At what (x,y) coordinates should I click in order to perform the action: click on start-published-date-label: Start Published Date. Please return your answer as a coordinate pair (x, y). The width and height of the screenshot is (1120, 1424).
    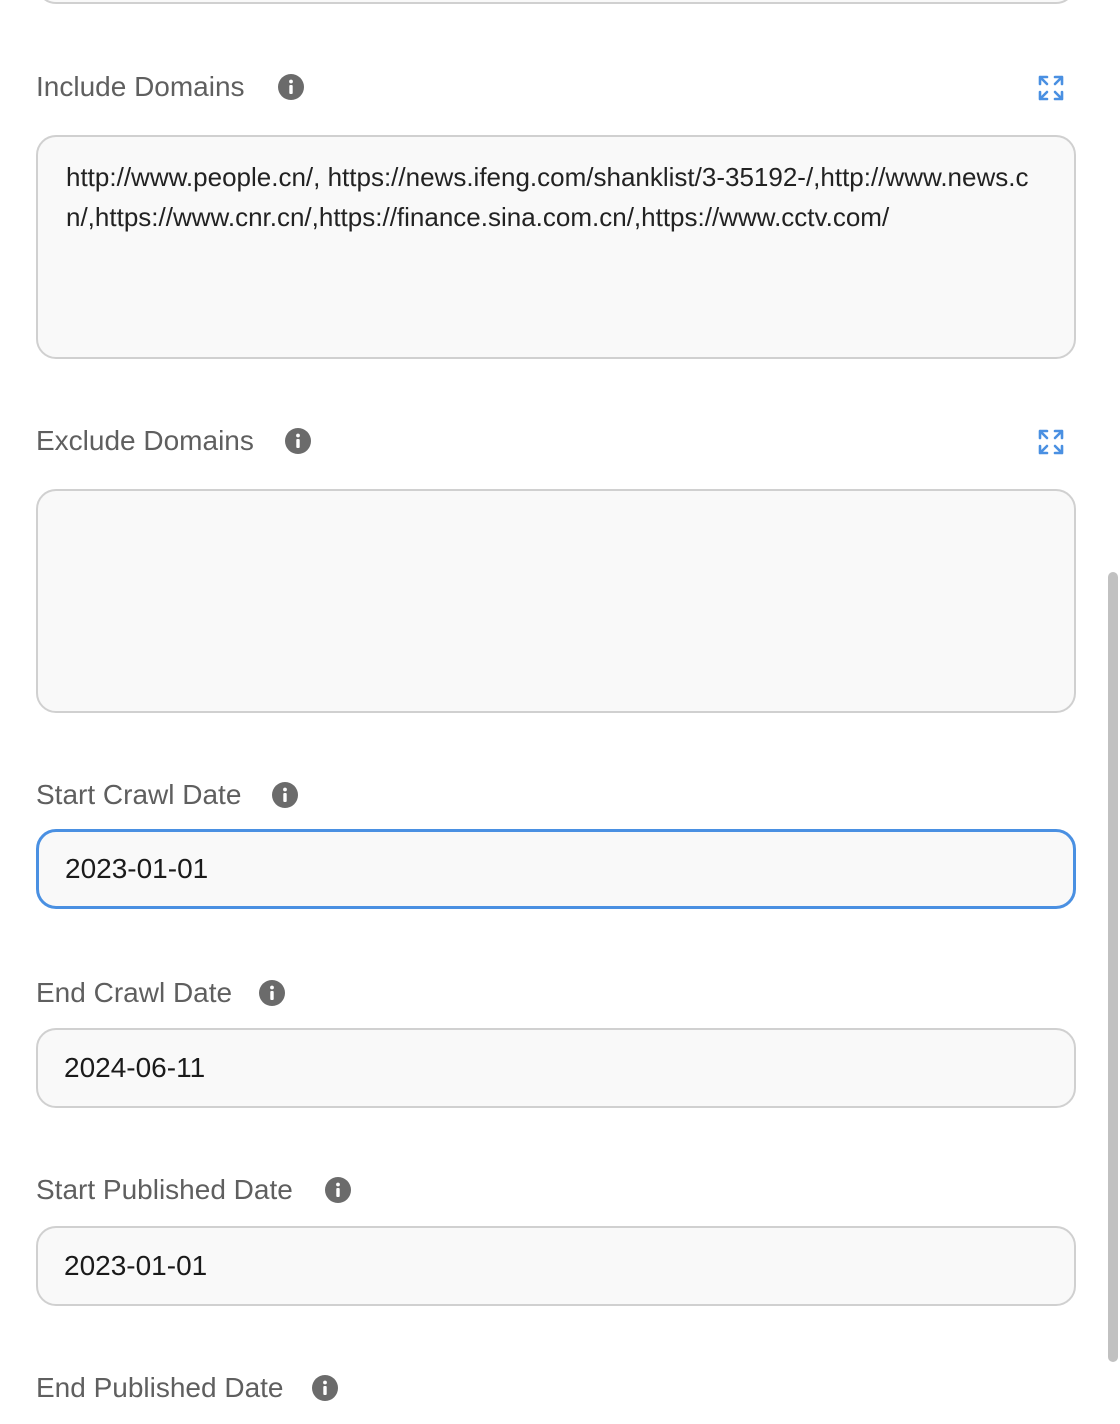
    Looking at the image, I should click on (164, 1189).